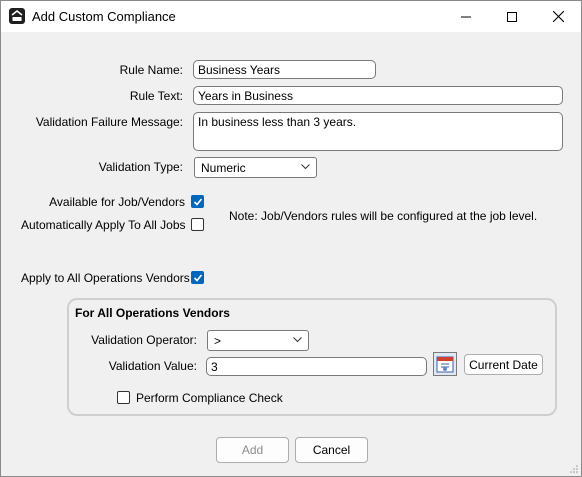 The width and height of the screenshot is (582, 477). Describe the element at coordinates (252, 450) in the screenshot. I see `add-button: Add` at that location.